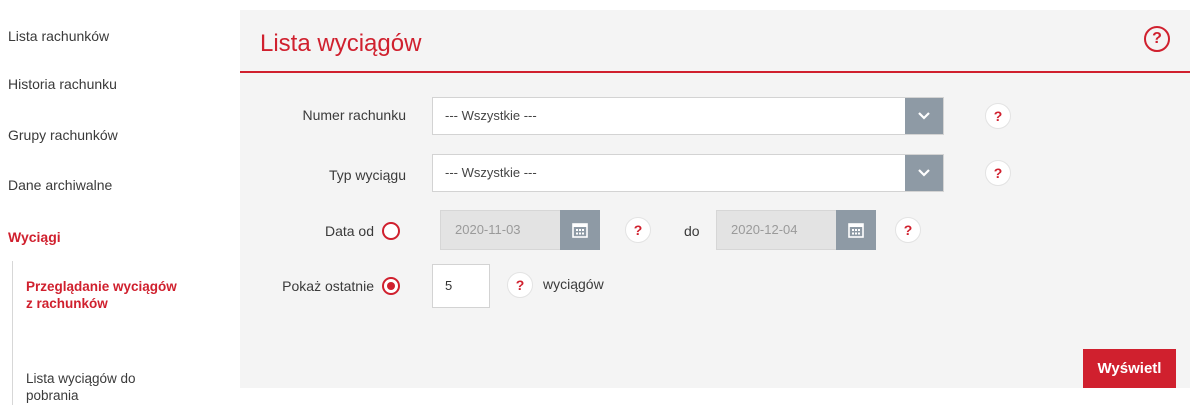 Image resolution: width=1190 pixels, height=405 pixels. What do you see at coordinates (391, 286) in the screenshot?
I see `show-last-radio` at bounding box center [391, 286].